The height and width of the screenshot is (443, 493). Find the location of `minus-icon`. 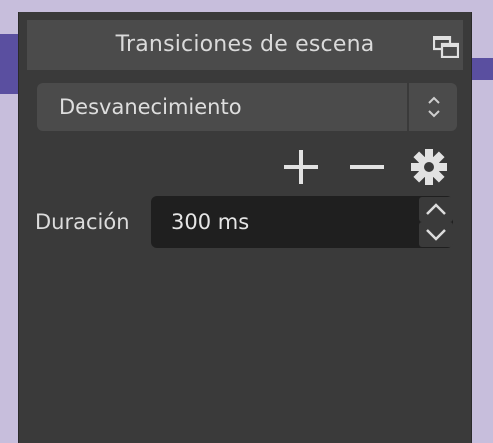

minus-icon is located at coordinates (367, 167).